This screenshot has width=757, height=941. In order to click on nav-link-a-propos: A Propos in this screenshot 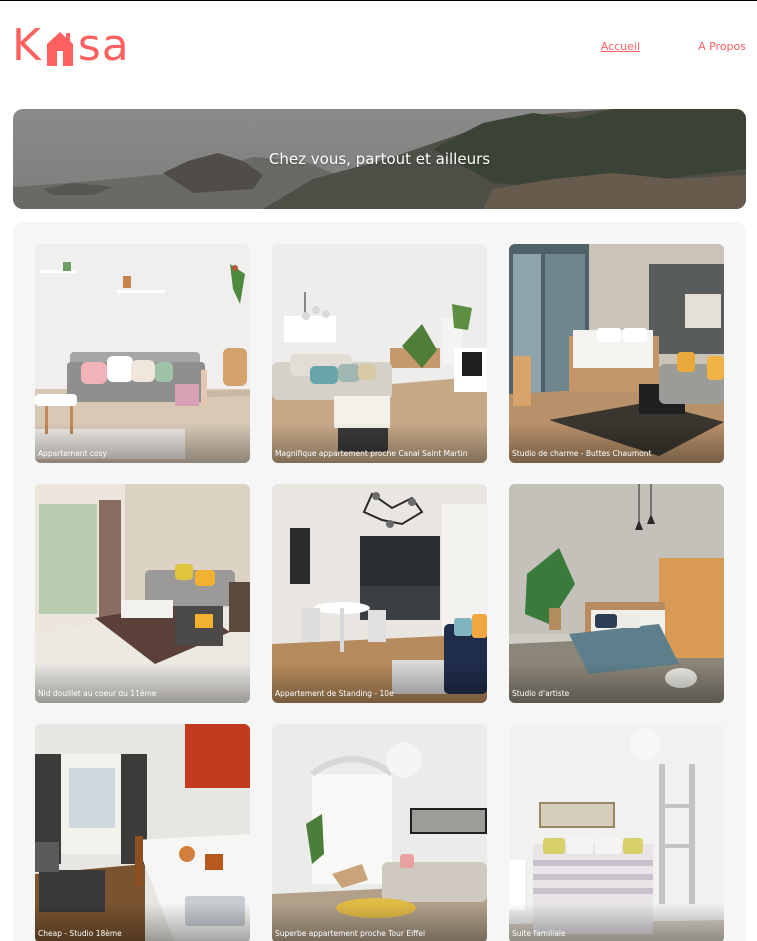, I will do `click(722, 46)`.